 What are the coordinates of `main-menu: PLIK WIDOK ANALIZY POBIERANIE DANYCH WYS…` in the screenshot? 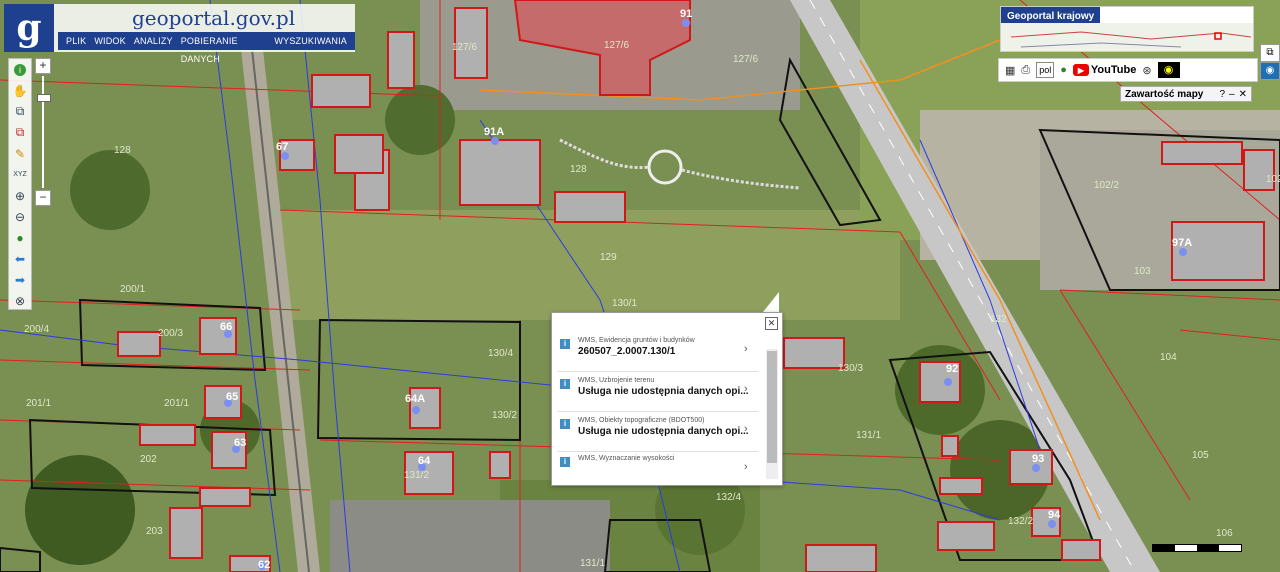 It's located at (206, 48).